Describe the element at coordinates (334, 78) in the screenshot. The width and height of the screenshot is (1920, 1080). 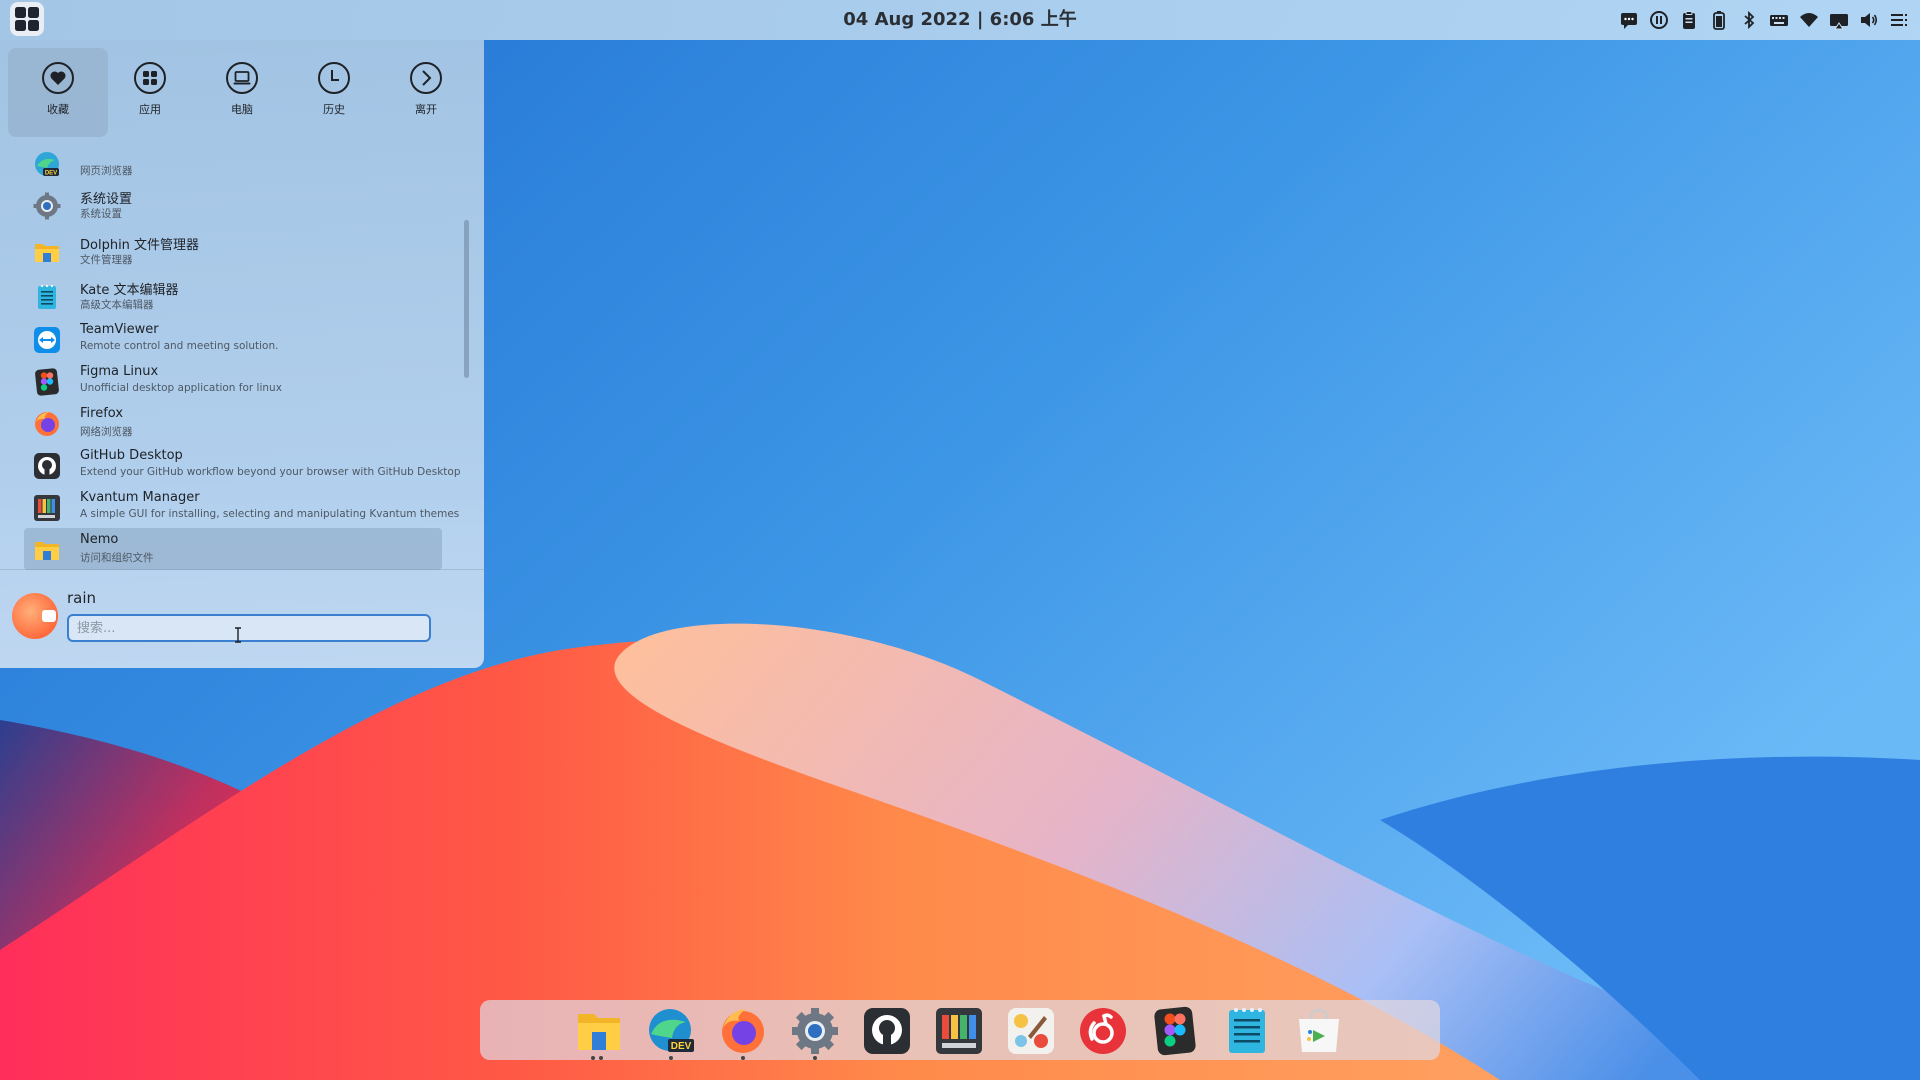
I see `clock-icon` at that location.